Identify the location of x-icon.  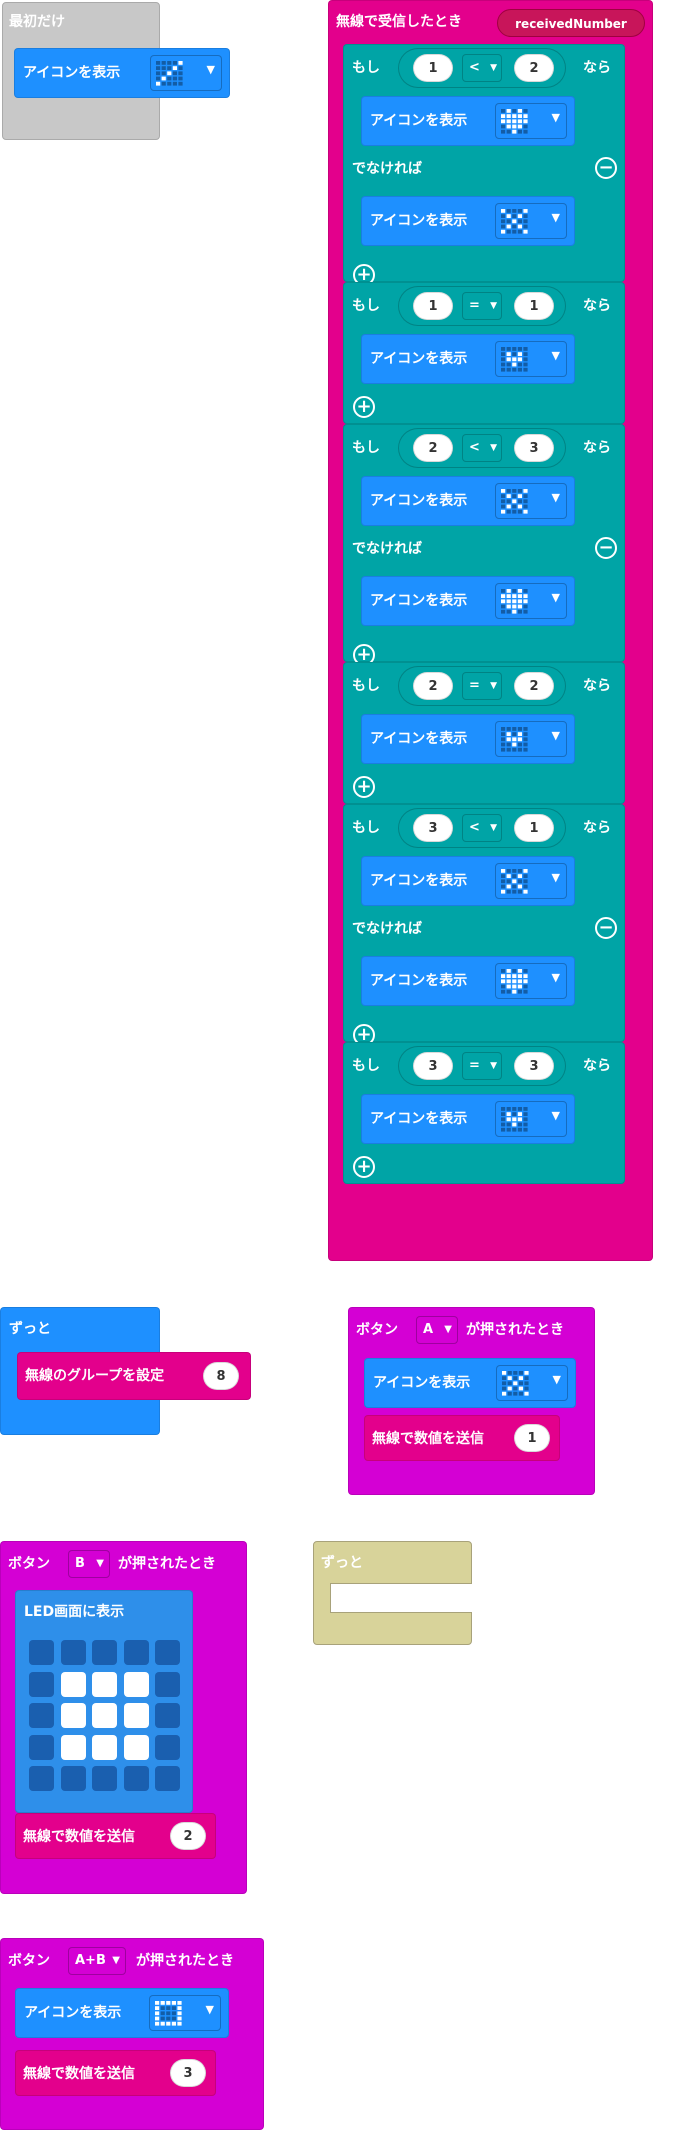
(514, 221).